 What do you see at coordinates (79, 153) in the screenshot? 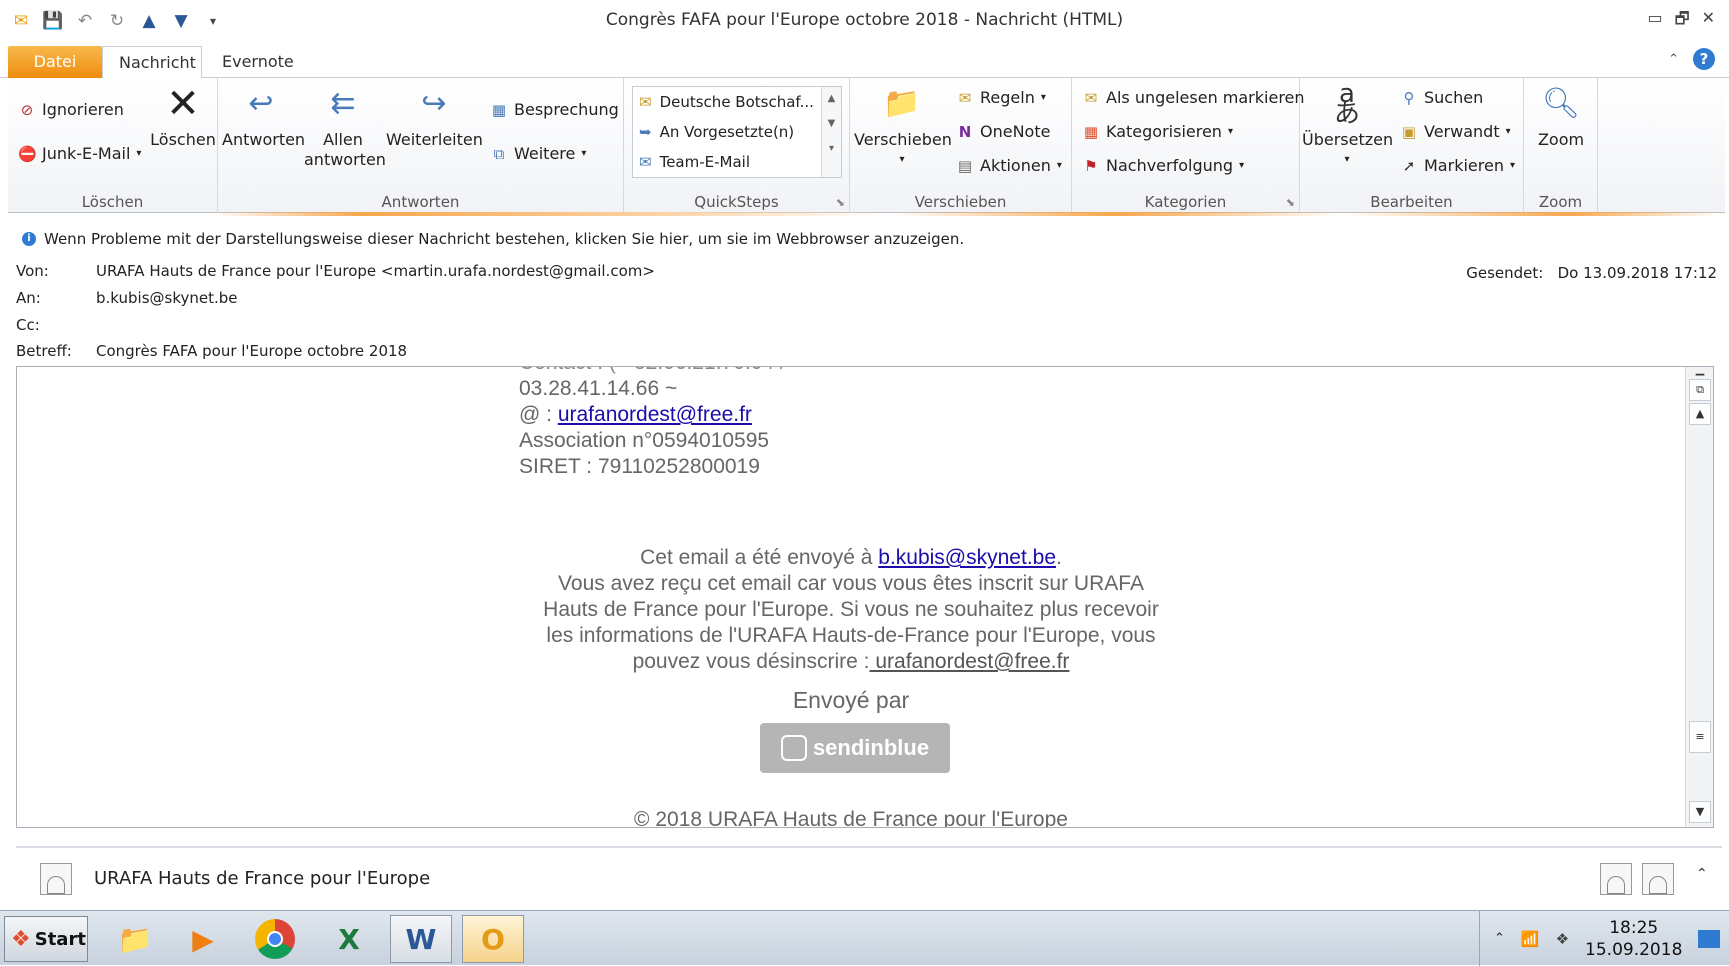
I see `junk-email-button: ⛔ Junk-E-Mail ▾` at bounding box center [79, 153].